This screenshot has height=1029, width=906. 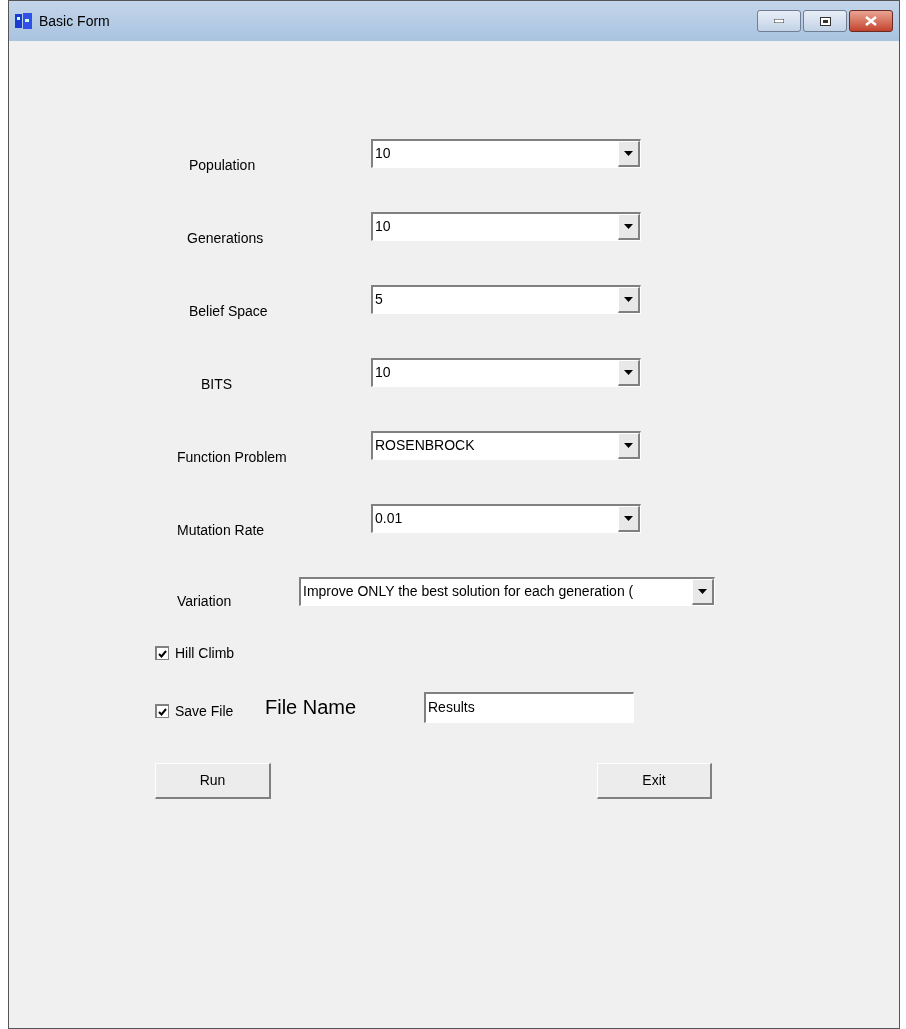 What do you see at coordinates (205, 601) in the screenshot?
I see `field-label: Variation` at bounding box center [205, 601].